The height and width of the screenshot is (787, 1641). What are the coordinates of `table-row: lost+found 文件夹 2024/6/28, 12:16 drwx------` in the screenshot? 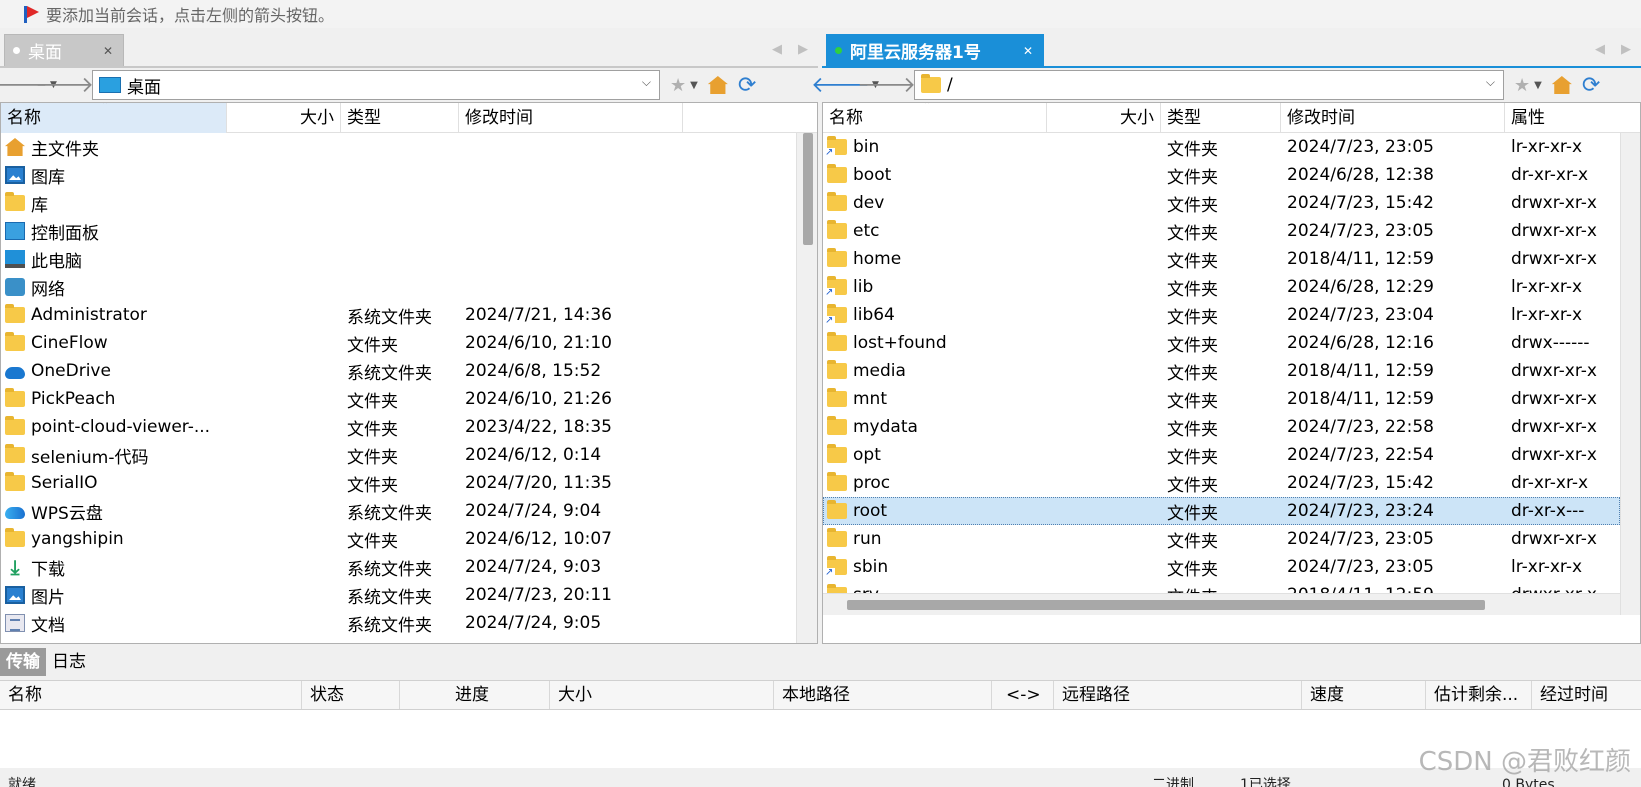 It's located at (1221, 343).